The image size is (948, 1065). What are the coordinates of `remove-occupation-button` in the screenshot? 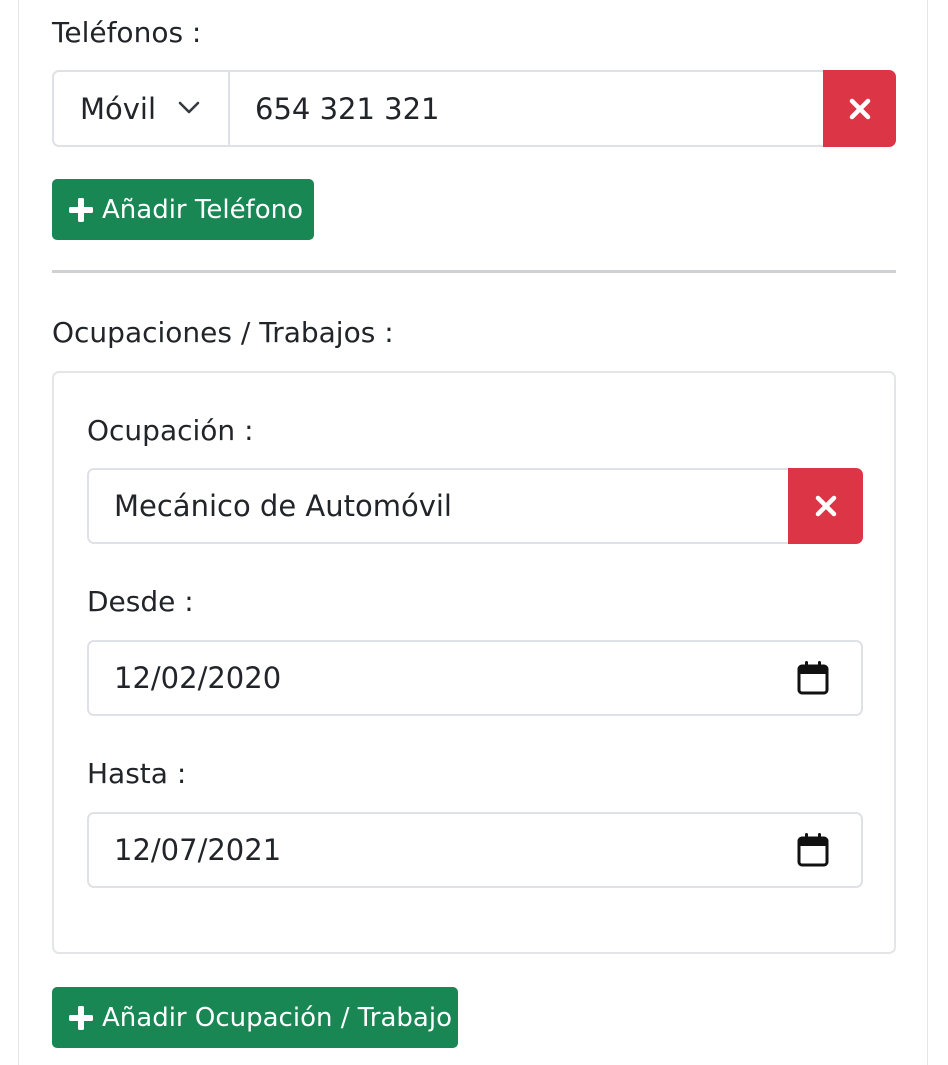 It's located at (825, 506).